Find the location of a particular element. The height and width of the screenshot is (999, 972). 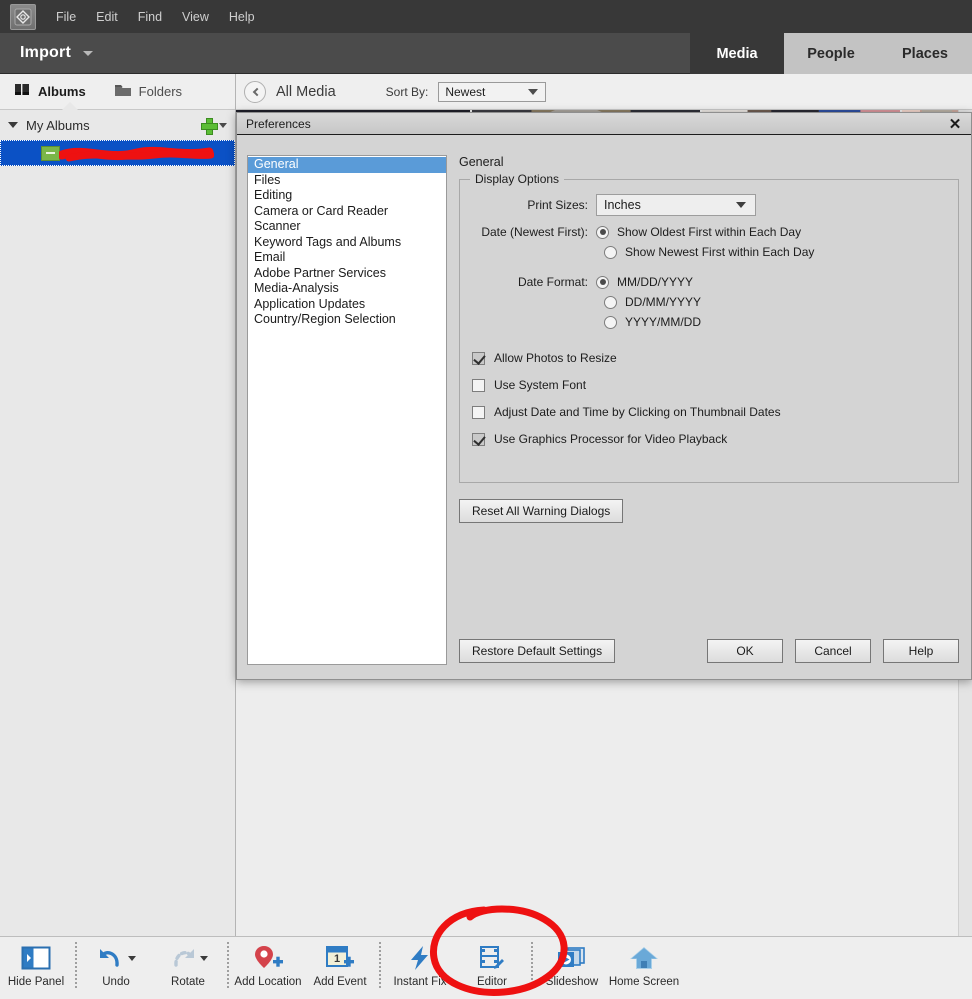

toolbar-label-hide-panel: Hide Panel is located at coordinates (36, 982).